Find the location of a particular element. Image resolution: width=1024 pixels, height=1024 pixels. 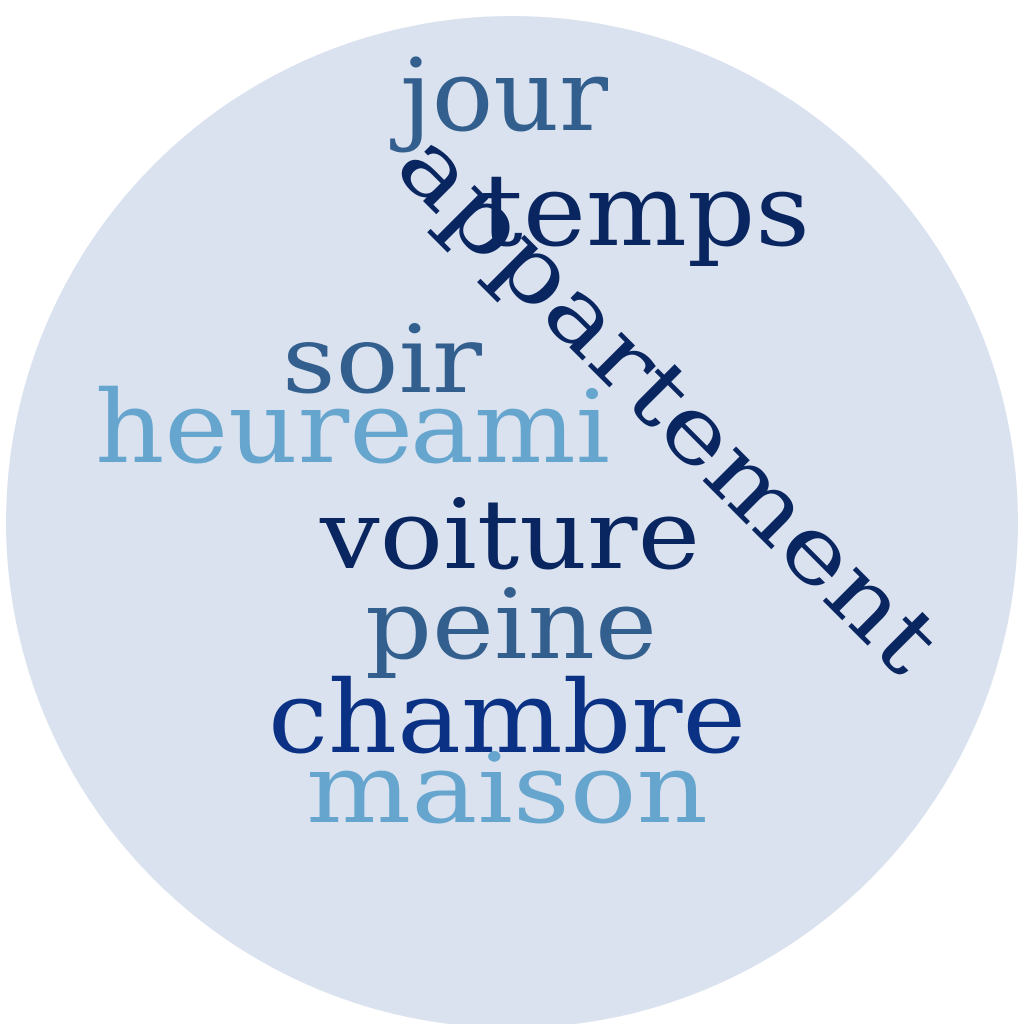

word-maison: maison is located at coordinates (507, 789).